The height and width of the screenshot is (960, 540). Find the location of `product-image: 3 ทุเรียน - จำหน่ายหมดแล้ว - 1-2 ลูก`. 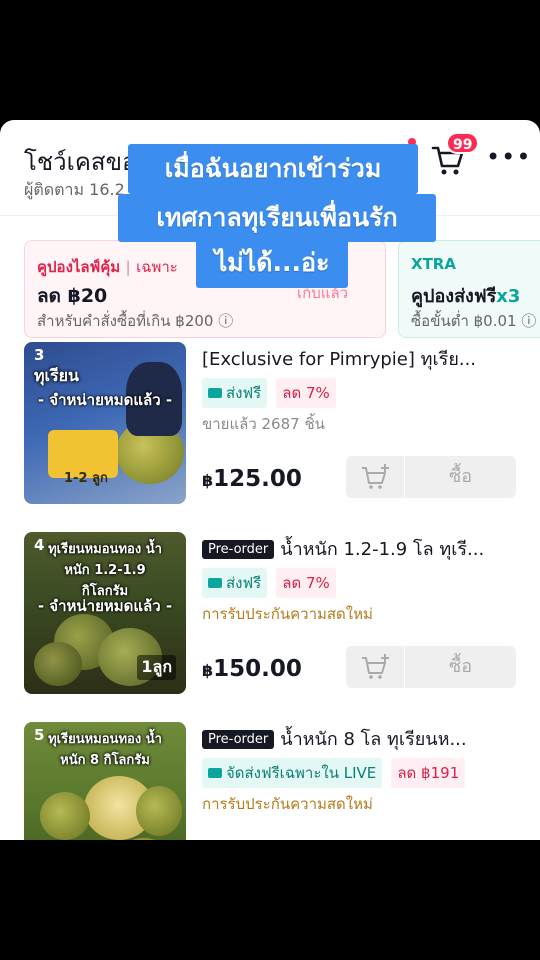

product-image: 3 ทุเรียน - จำหน่ายหมดแล้ว - 1-2 ลูก is located at coordinates (105, 423).